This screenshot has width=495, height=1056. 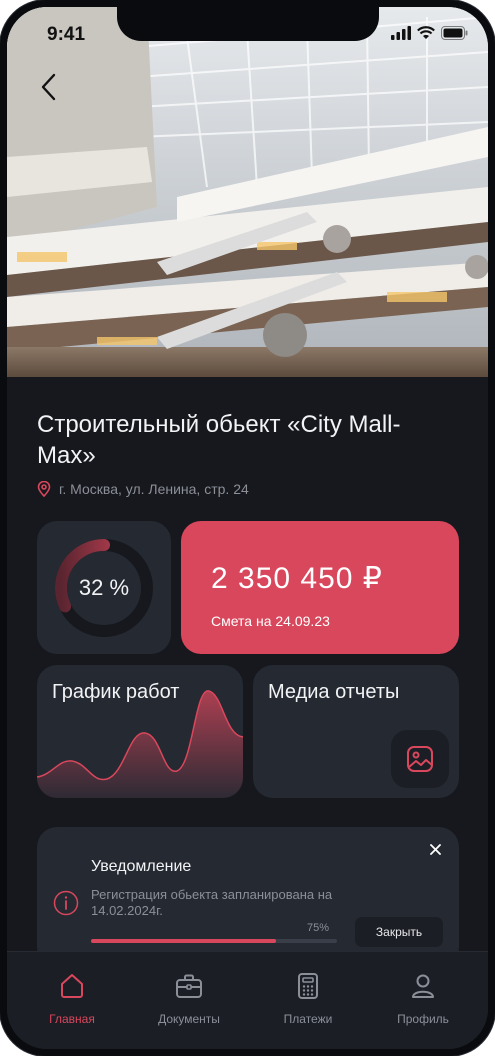 I want to click on budget-card: 2 350 450 ₽ Смета на 24.09.23, so click(x=320, y=587).